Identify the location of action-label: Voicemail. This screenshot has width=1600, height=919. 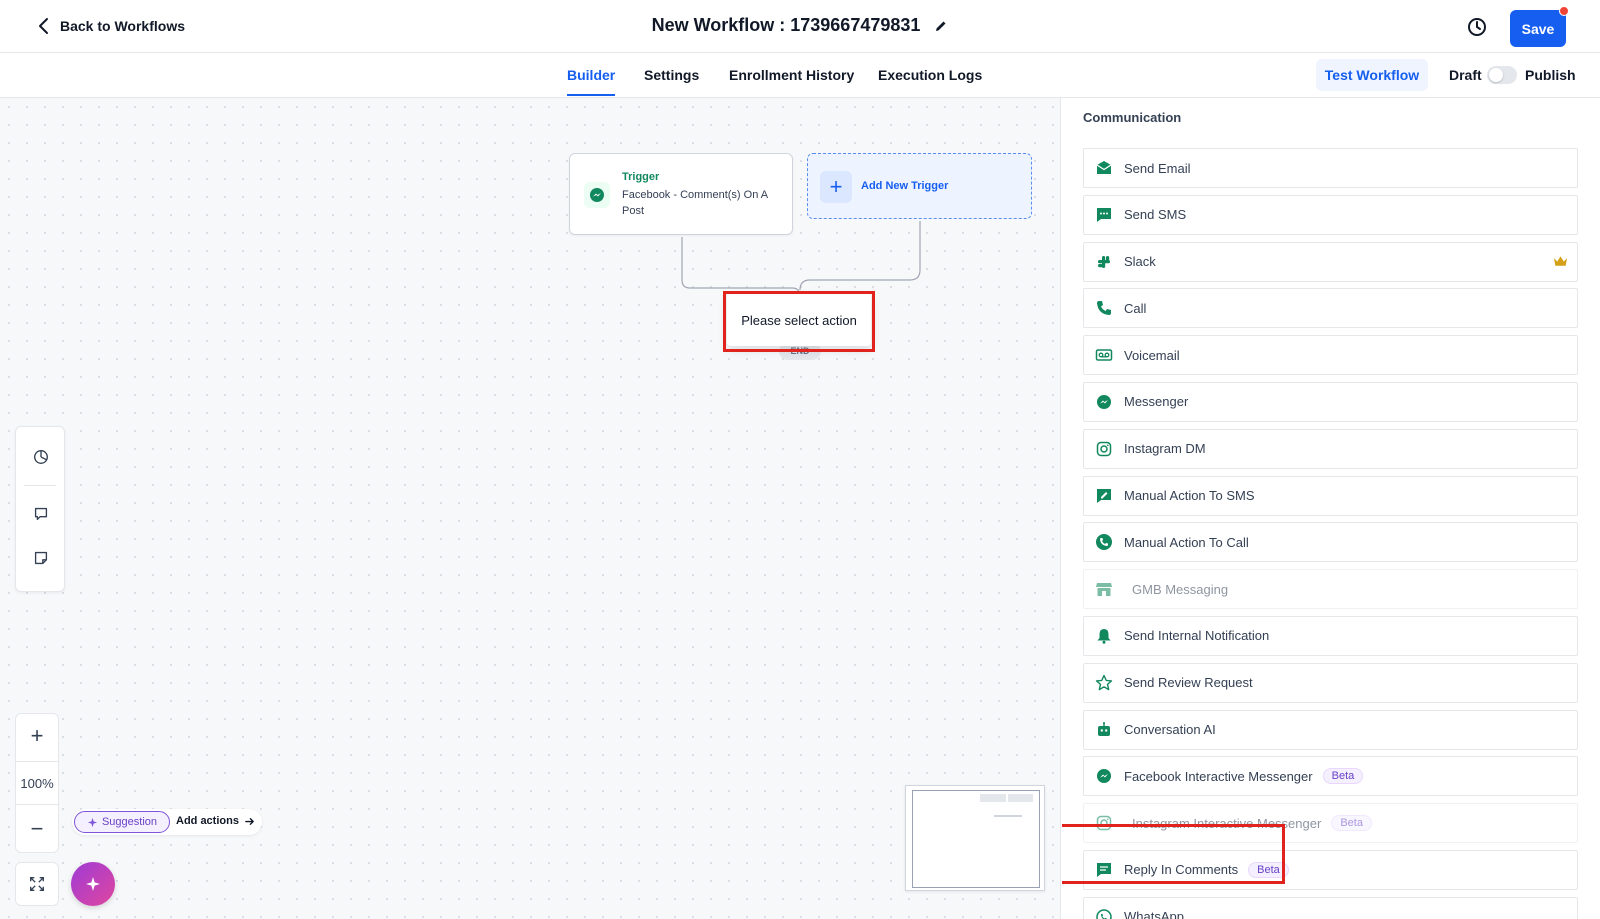
(1152, 355).